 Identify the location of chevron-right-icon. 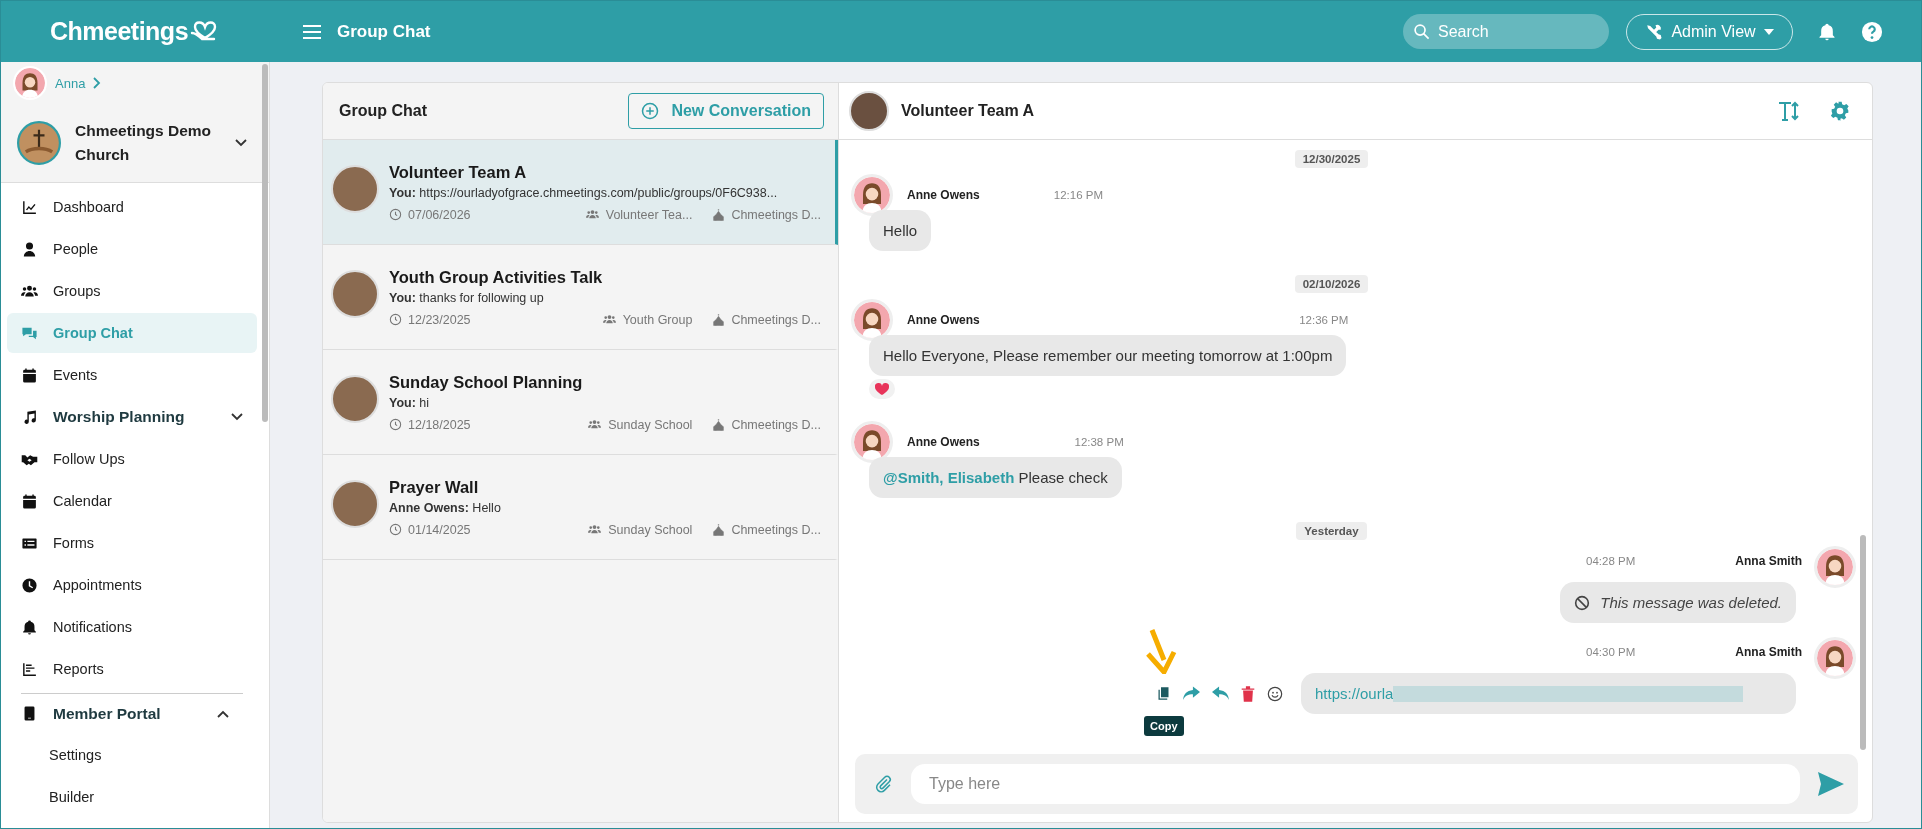
(97, 83).